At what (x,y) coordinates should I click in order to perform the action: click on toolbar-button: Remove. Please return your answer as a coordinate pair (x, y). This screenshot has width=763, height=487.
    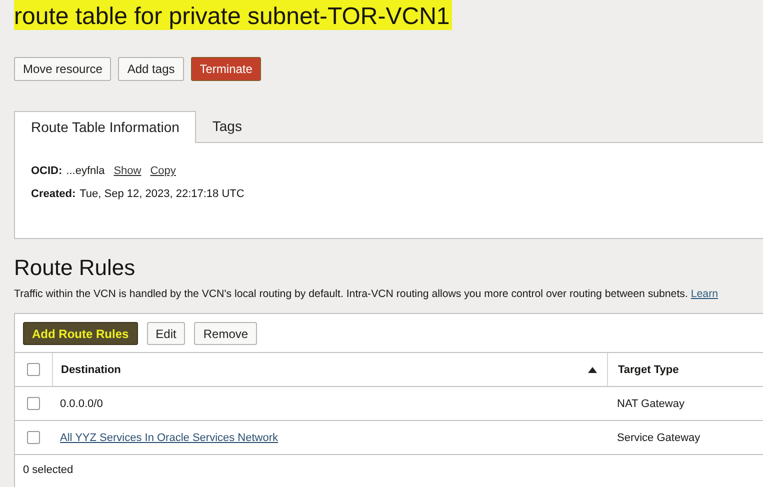
    Looking at the image, I should click on (226, 333).